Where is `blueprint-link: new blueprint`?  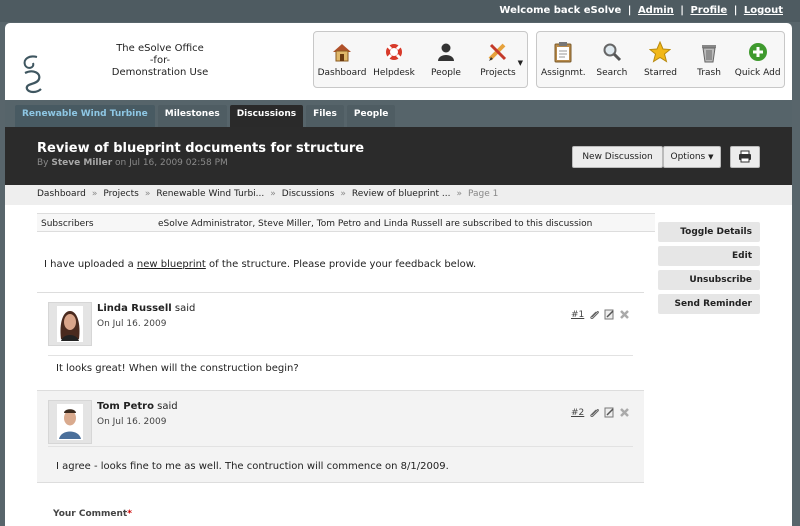
blueprint-link: new blueprint is located at coordinates (171, 264).